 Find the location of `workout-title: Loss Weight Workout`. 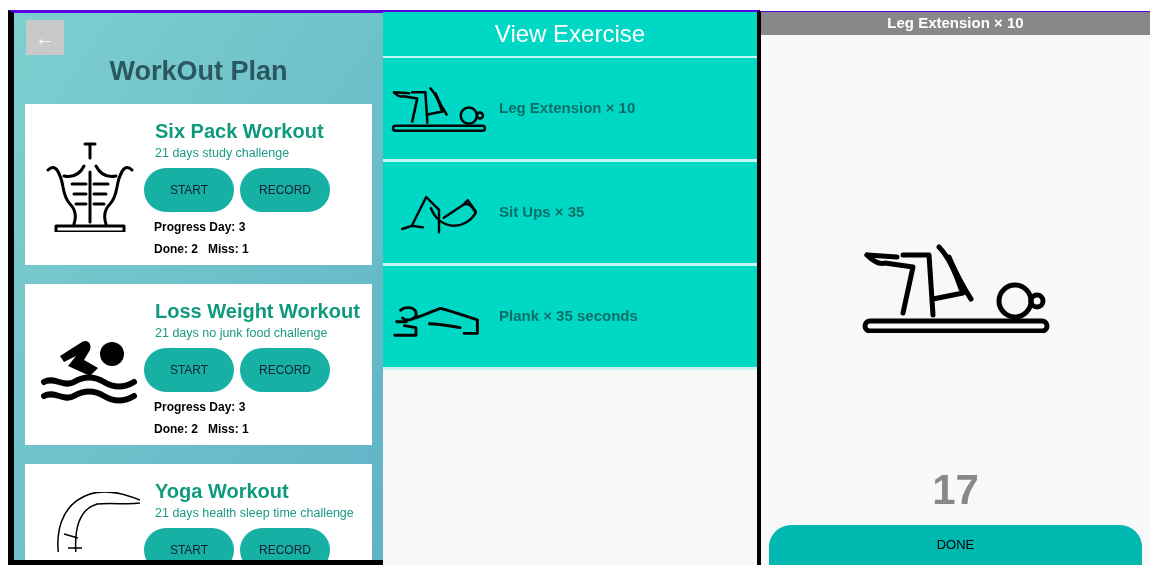

workout-title: Loss Weight Workout is located at coordinates (257, 310).